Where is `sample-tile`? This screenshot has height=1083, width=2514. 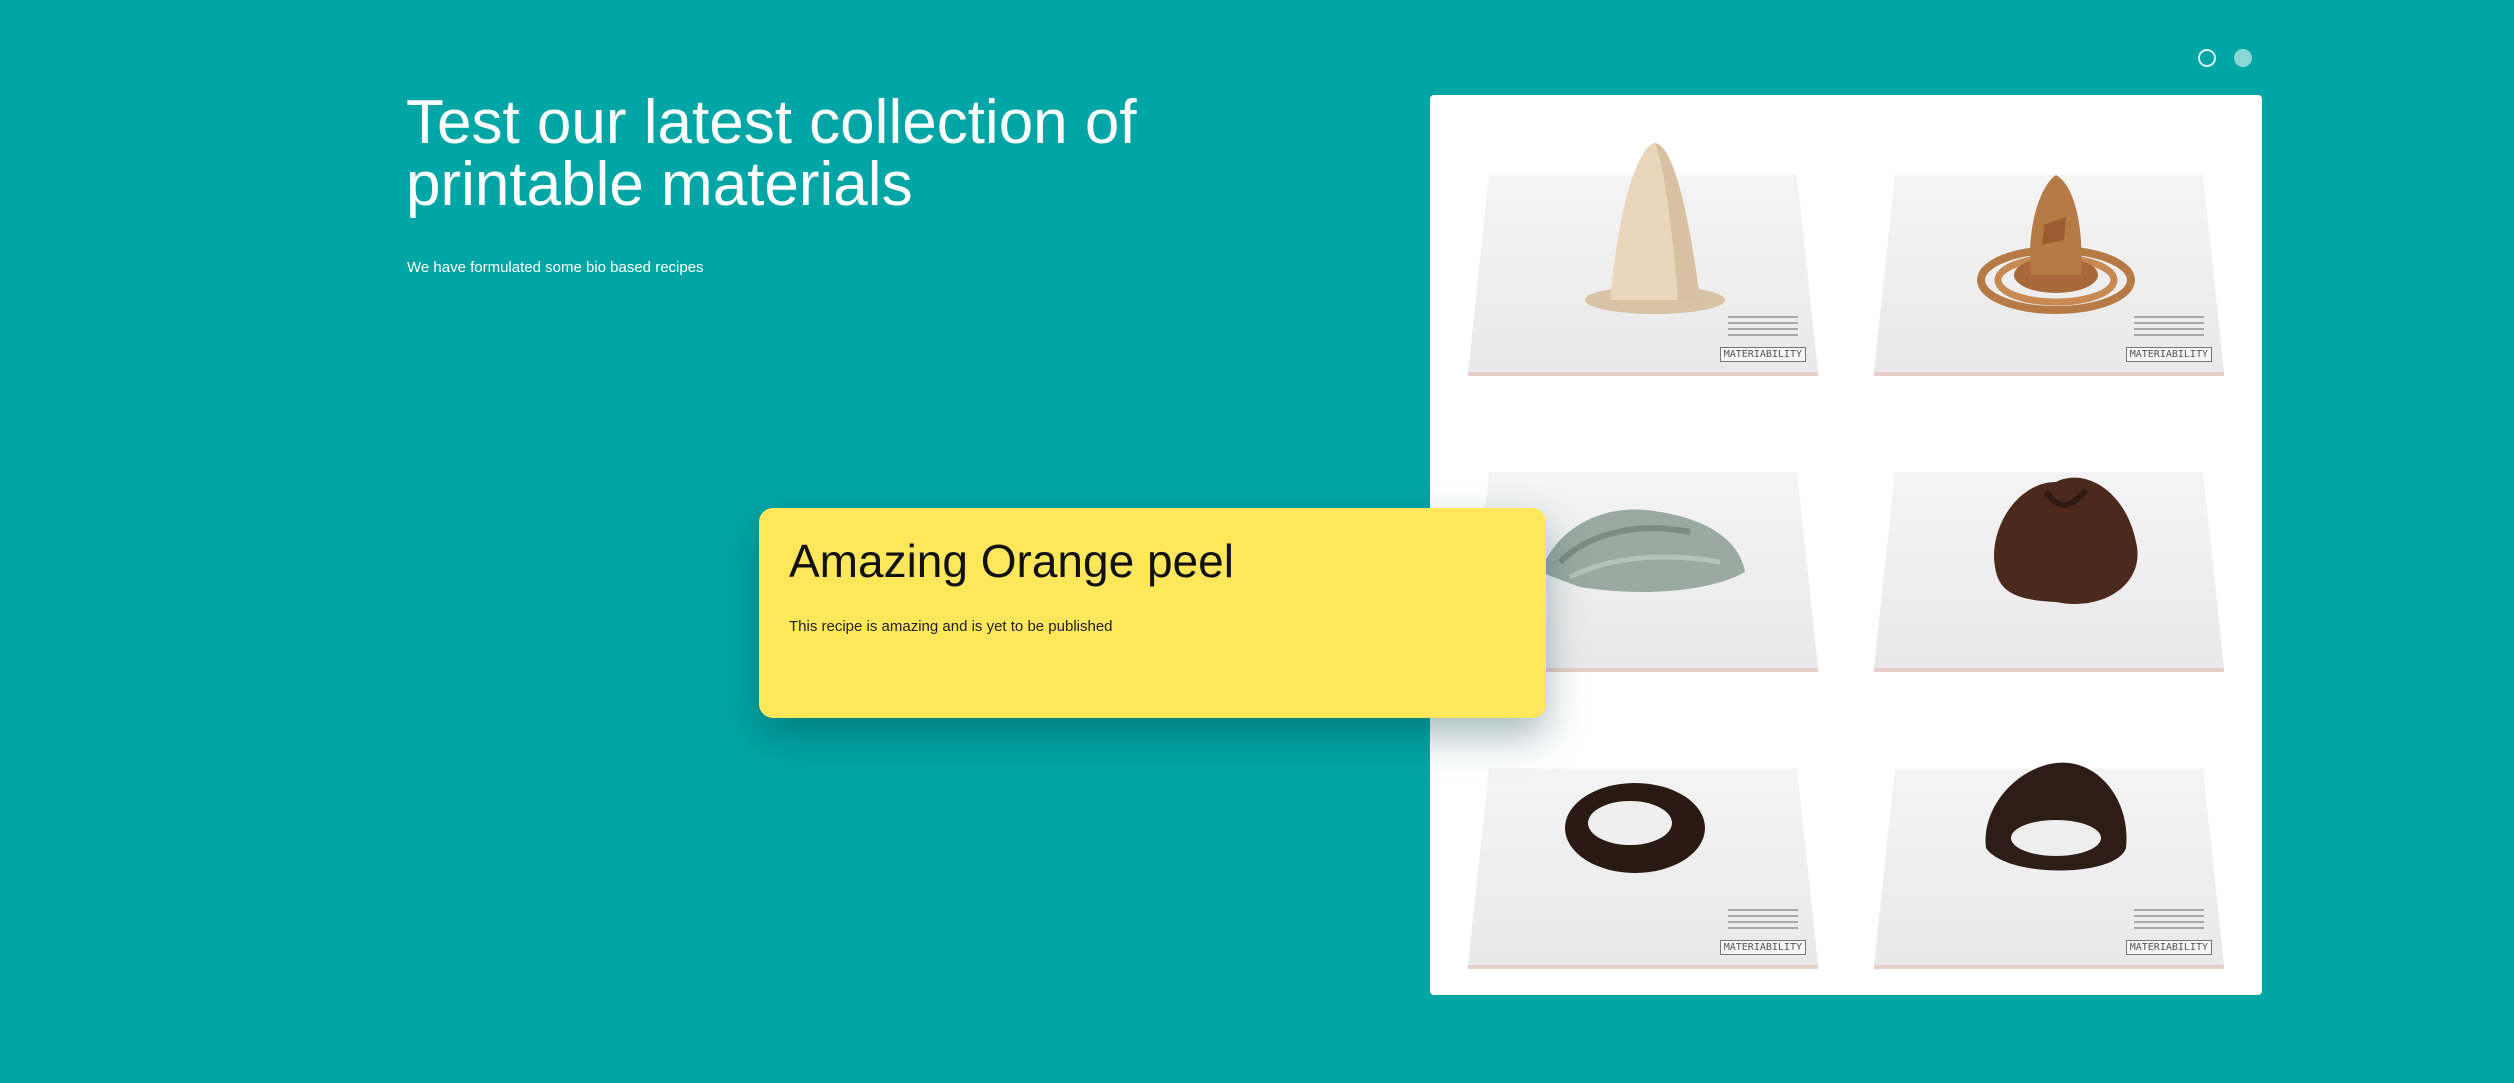 sample-tile is located at coordinates (2049, 555).